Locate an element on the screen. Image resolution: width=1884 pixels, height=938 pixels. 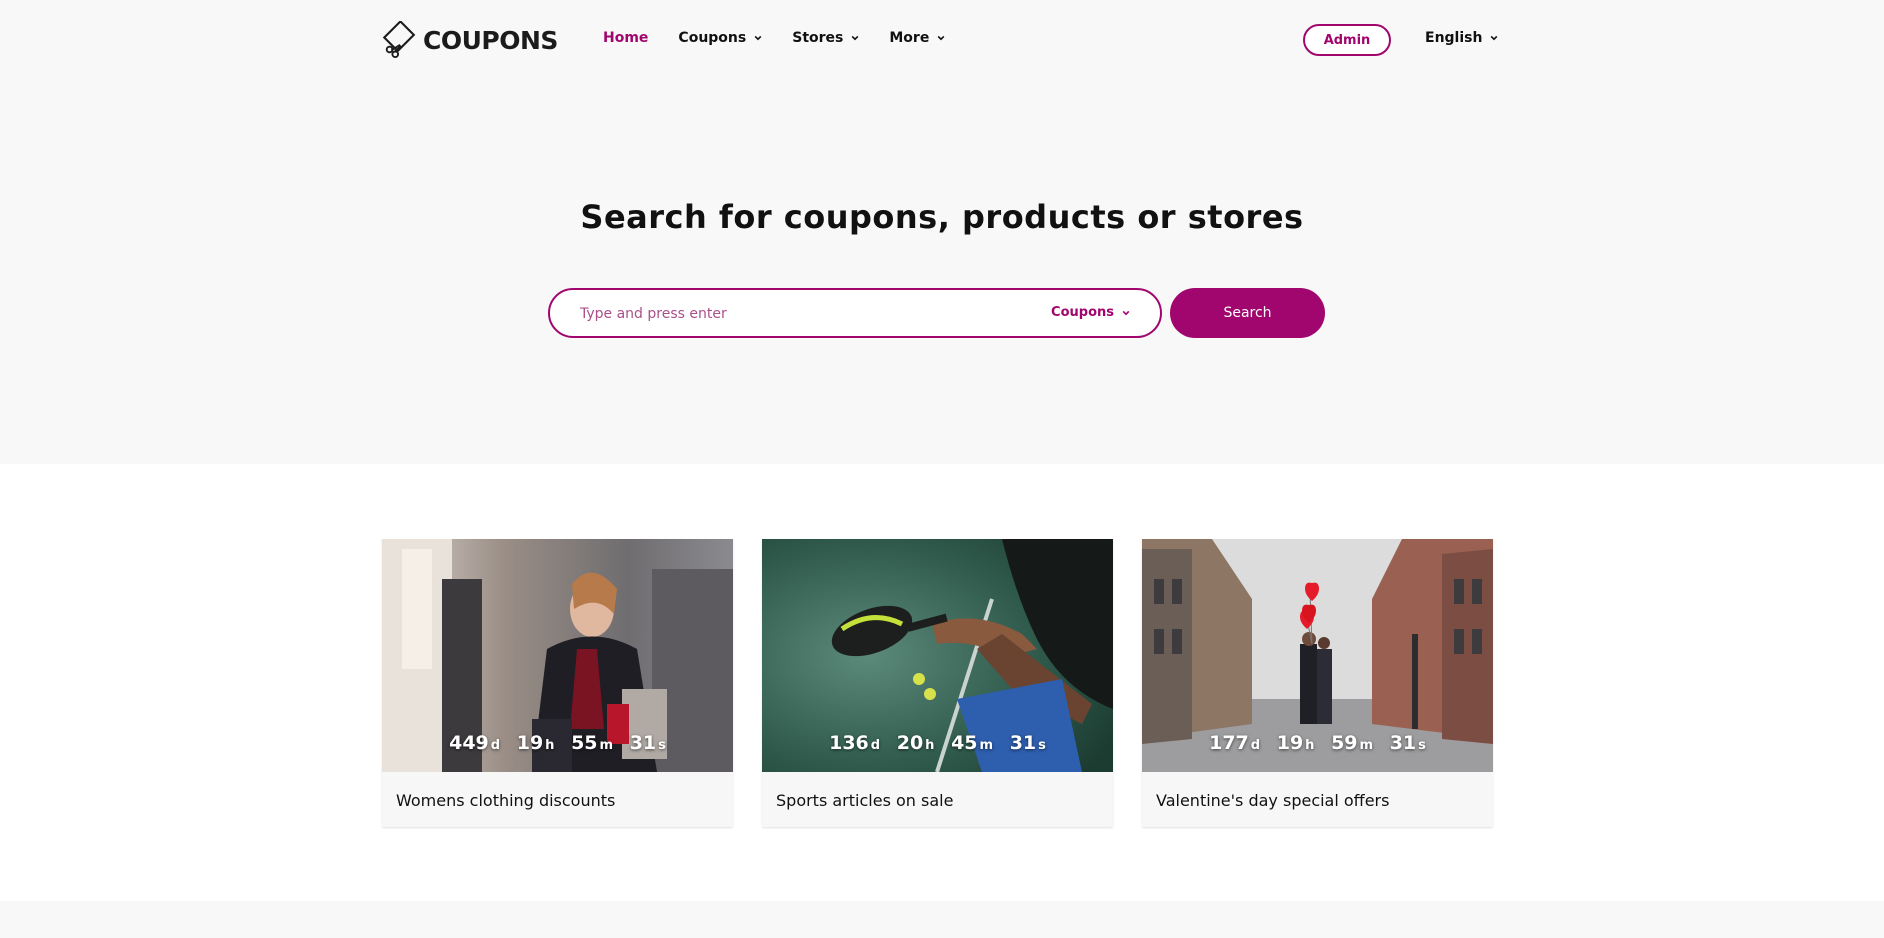
nav-item-coupons: Coupons is located at coordinates (720, 38).